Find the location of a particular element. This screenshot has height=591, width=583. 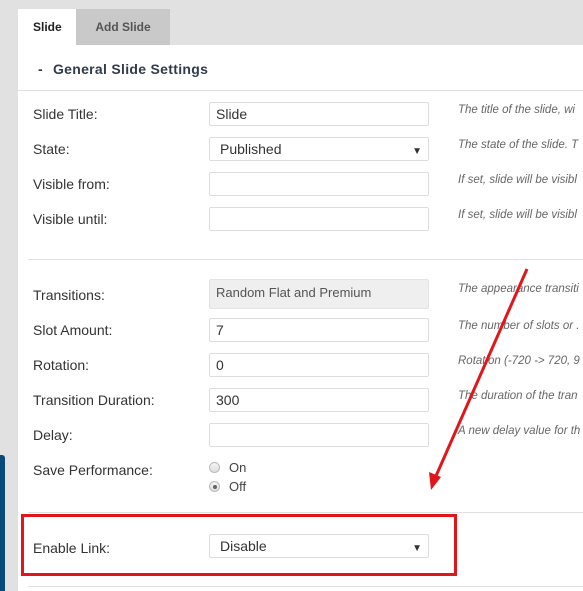

rotation-input: 0 is located at coordinates (319, 365).